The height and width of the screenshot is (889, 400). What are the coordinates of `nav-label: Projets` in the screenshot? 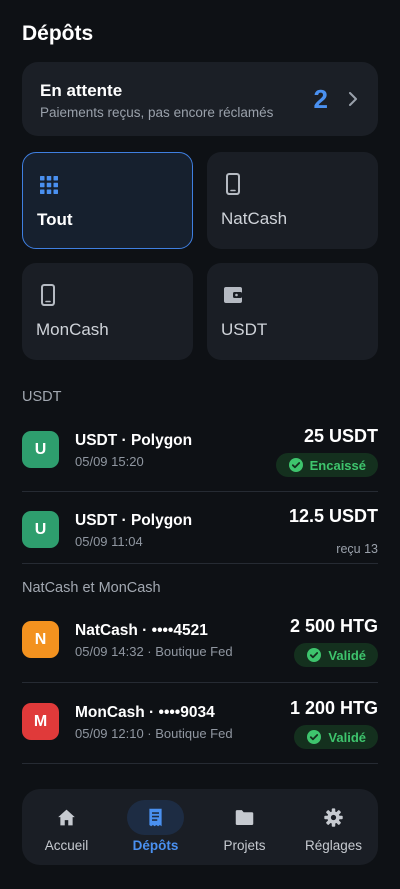 It's located at (244, 845).